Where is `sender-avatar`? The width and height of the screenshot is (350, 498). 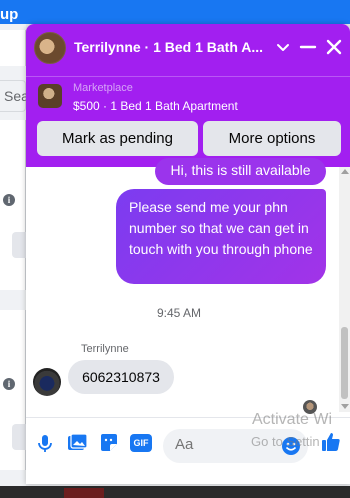 sender-avatar is located at coordinates (47, 382).